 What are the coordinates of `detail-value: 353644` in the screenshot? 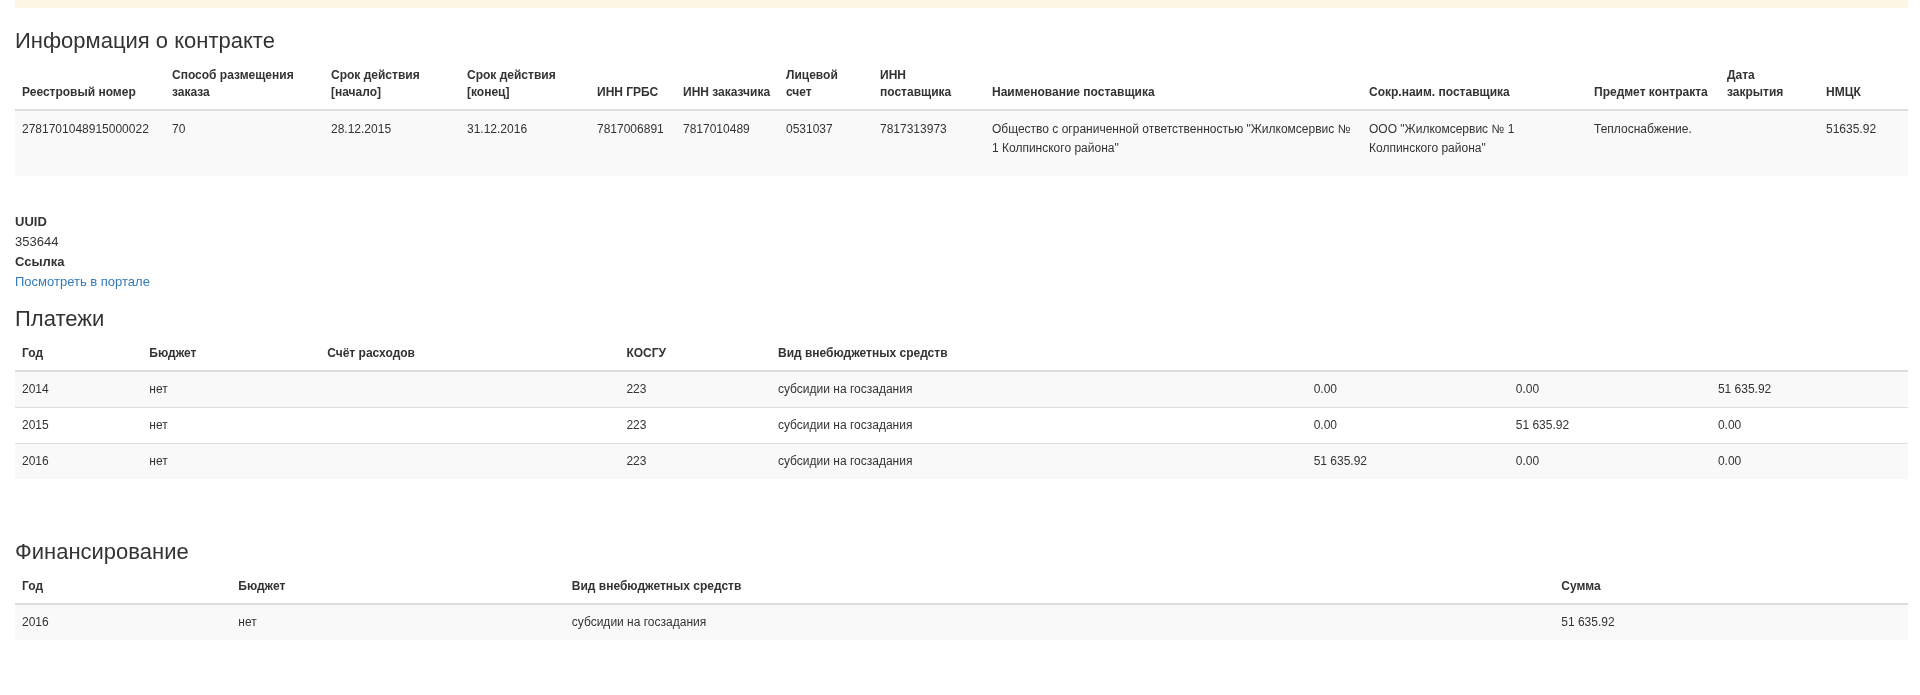 It's located at (37, 242).